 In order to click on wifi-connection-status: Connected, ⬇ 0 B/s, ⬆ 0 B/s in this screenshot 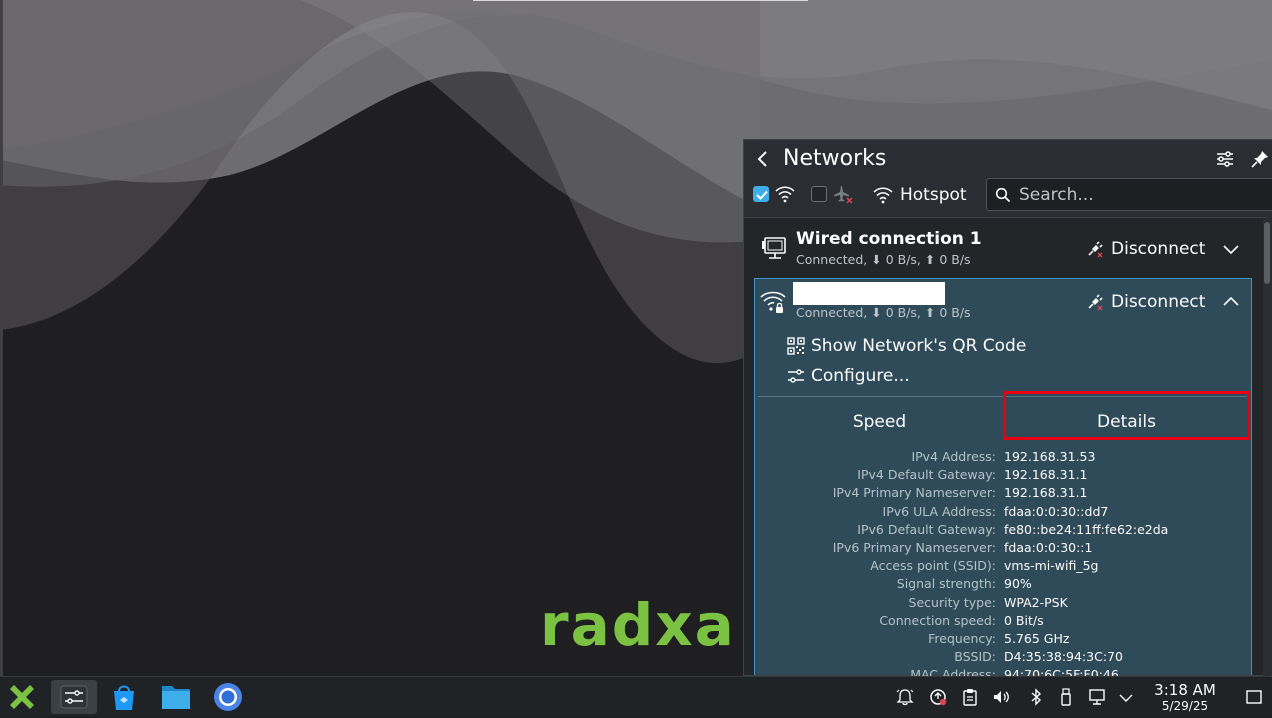, I will do `click(883, 312)`.